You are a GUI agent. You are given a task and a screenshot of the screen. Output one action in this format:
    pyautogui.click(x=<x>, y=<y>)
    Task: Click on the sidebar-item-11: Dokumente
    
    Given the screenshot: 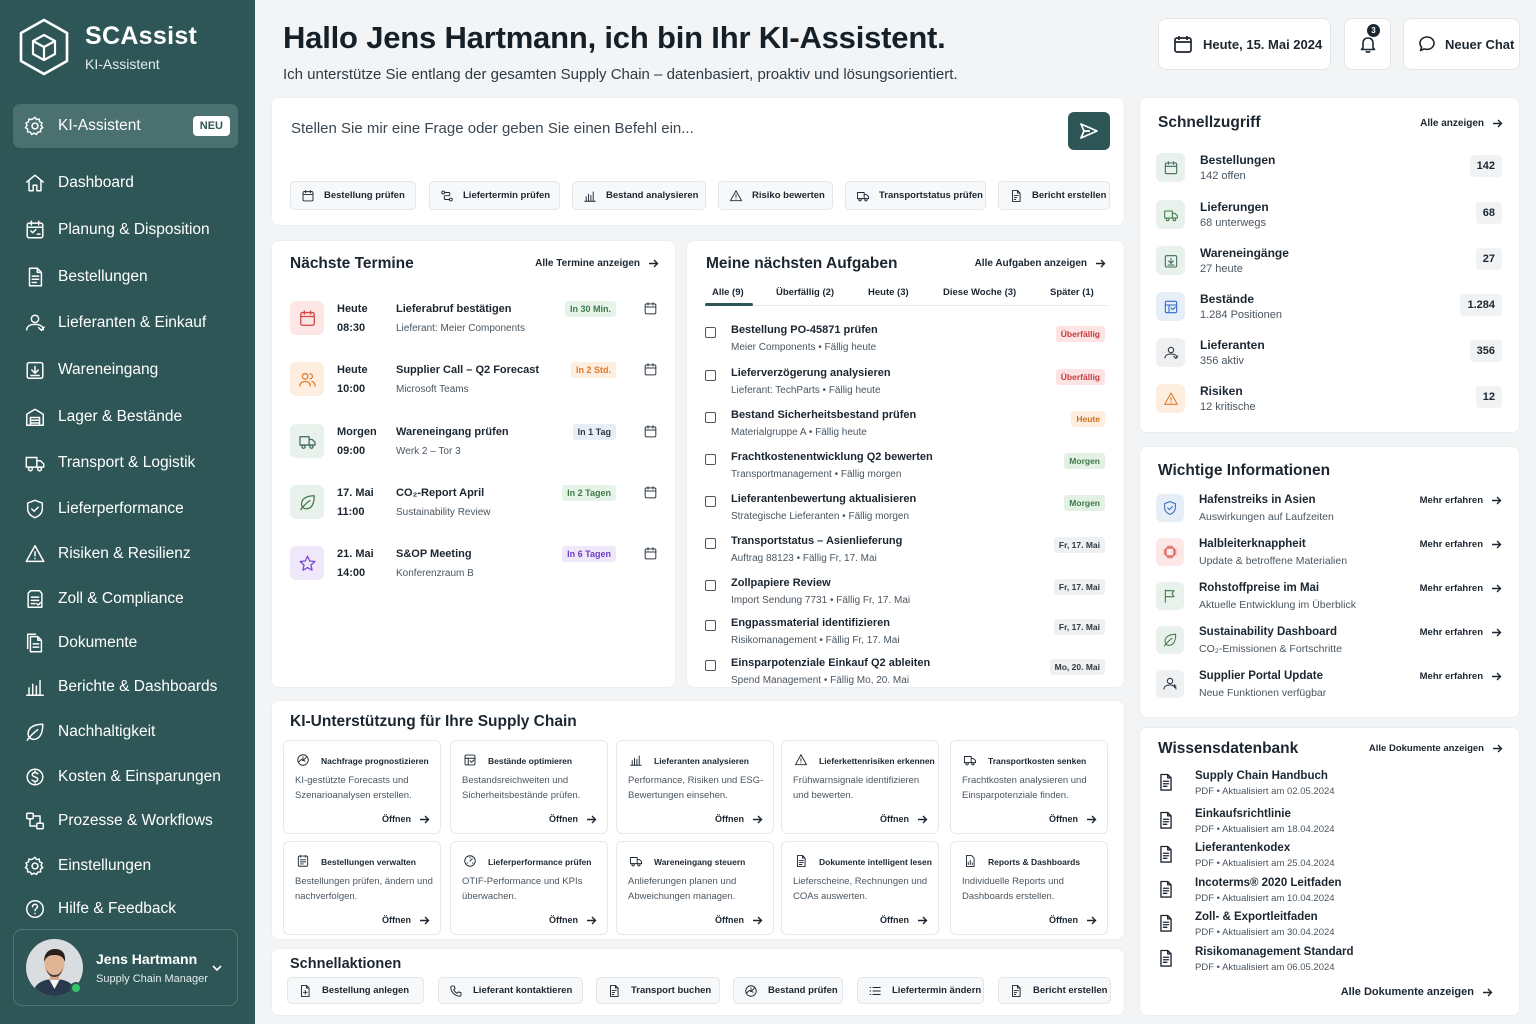 What is the action you would take?
    pyautogui.click(x=125, y=643)
    